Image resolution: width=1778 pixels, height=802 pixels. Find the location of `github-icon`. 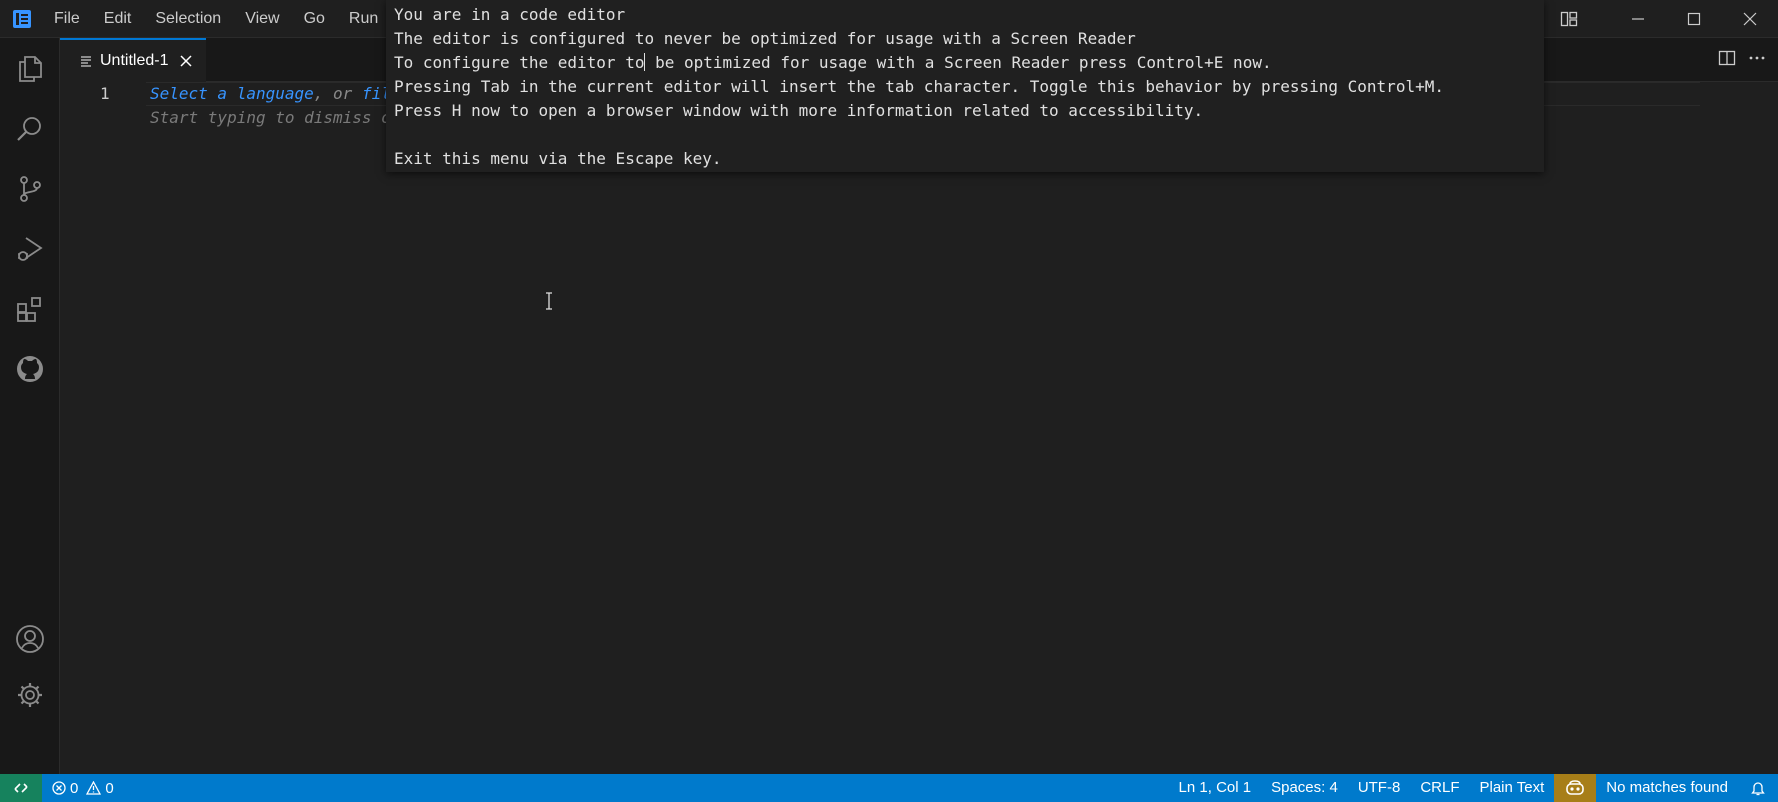

github-icon is located at coordinates (30, 369).